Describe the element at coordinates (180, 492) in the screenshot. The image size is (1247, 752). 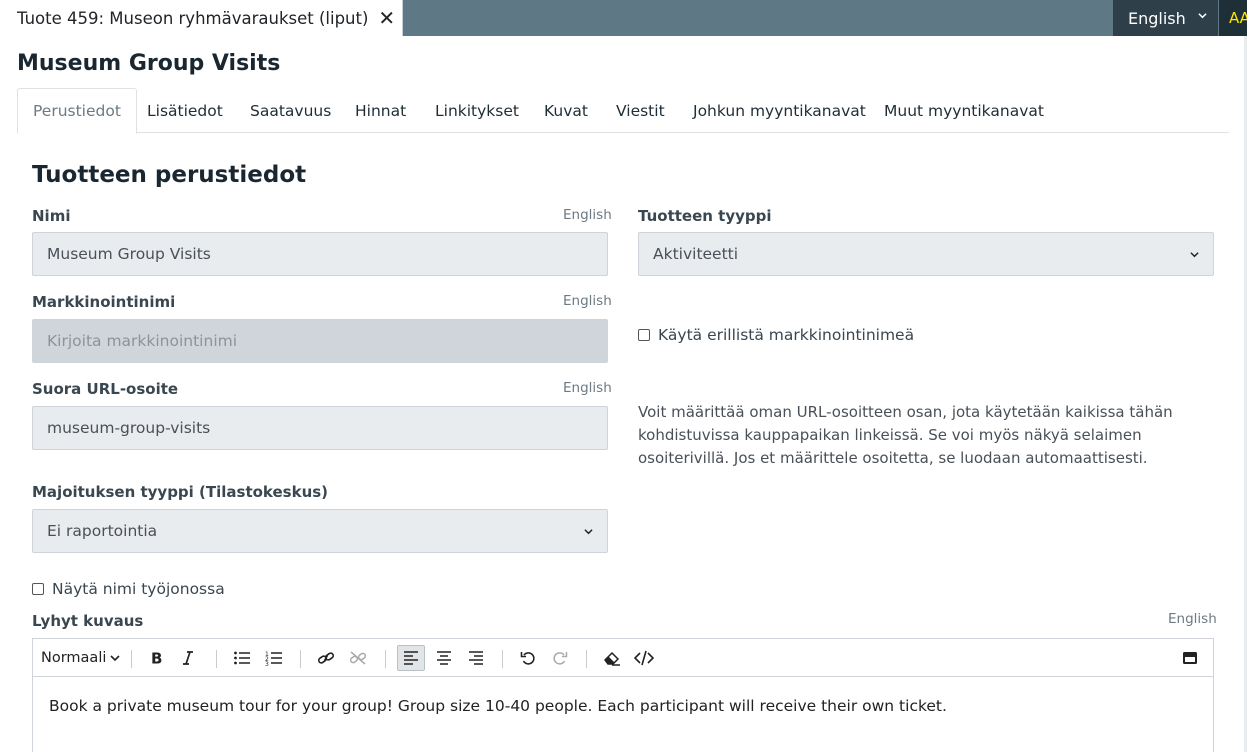
I see `accommodation-type-label: Majoituksen tyyppi (Tilastokeskus)` at that location.